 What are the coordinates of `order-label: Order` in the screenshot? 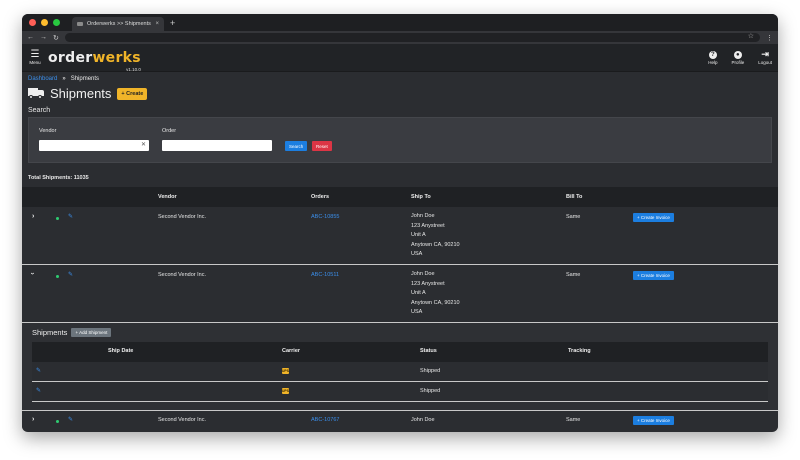 It's located at (169, 131).